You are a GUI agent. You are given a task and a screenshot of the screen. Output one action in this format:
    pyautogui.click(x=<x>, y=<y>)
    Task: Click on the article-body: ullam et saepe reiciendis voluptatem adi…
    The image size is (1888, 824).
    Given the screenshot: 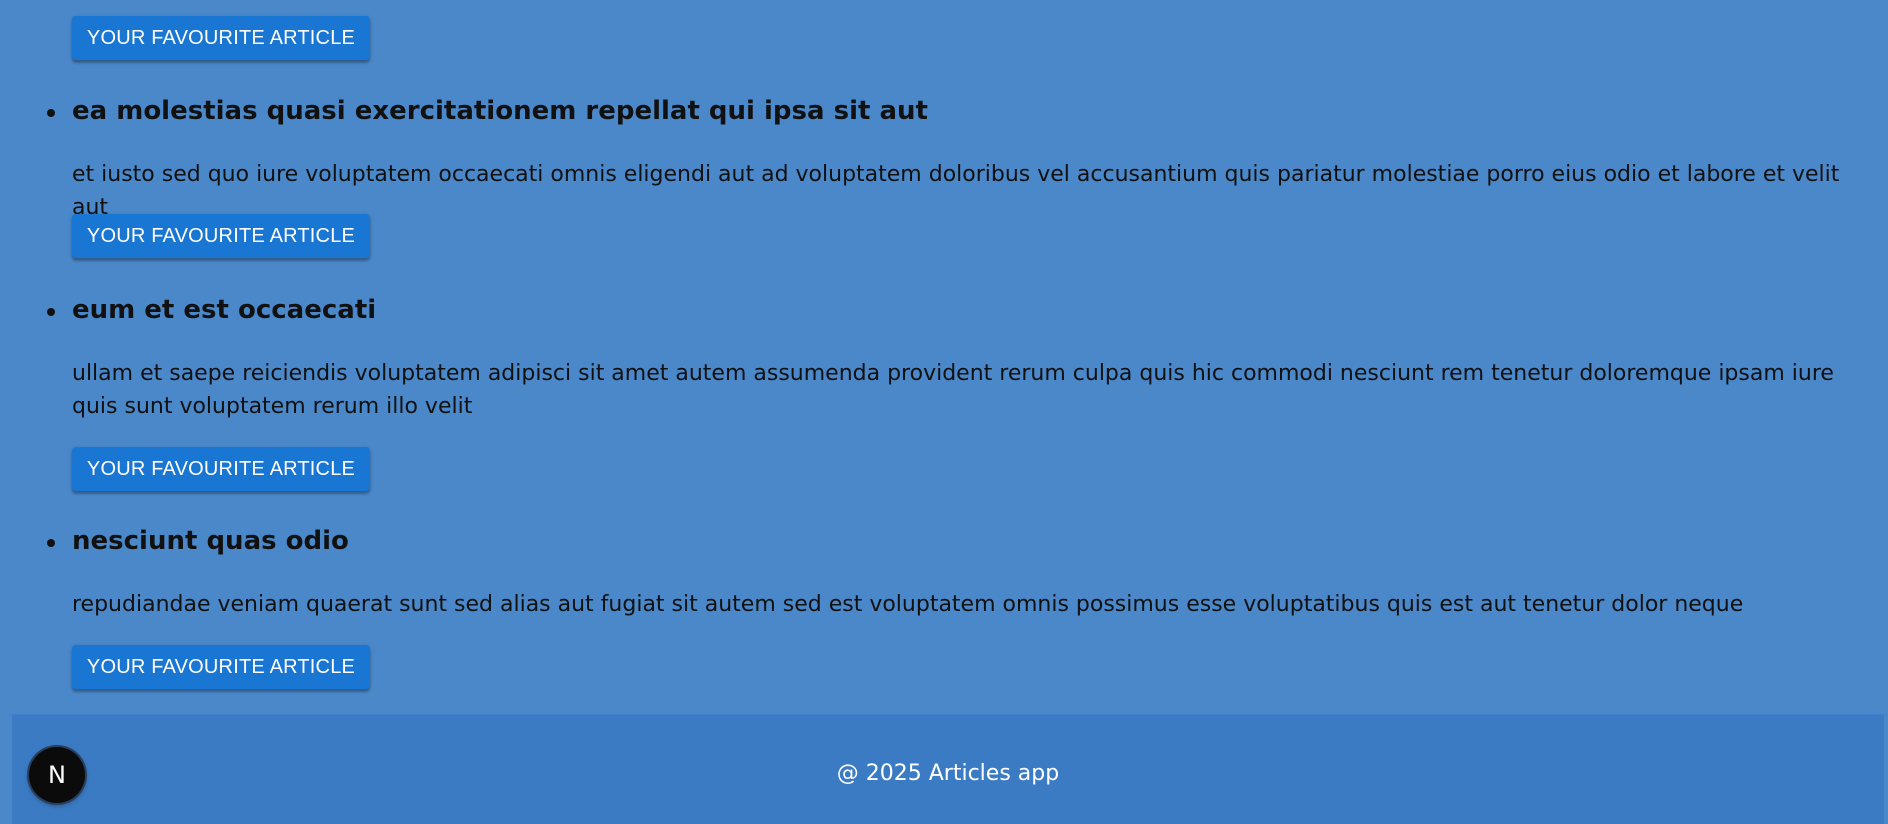 What is the action you would take?
    pyautogui.click(x=953, y=390)
    